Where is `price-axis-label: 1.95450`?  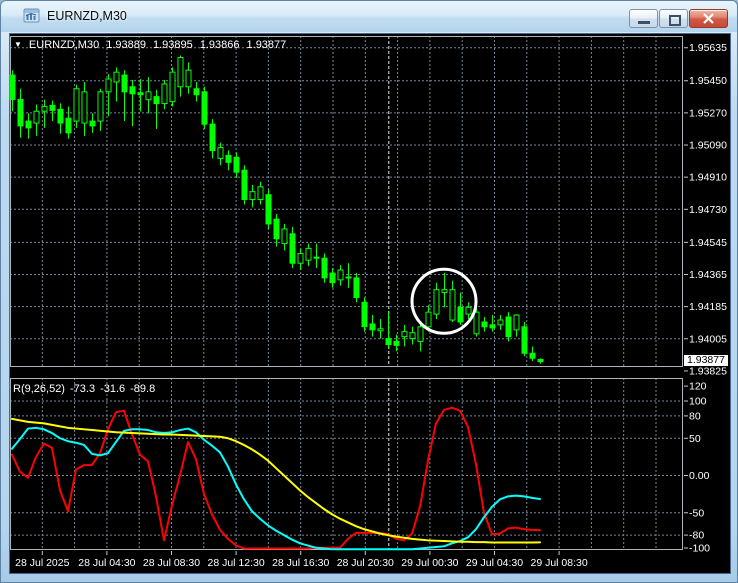
price-axis-label: 1.95450 is located at coordinates (708, 81).